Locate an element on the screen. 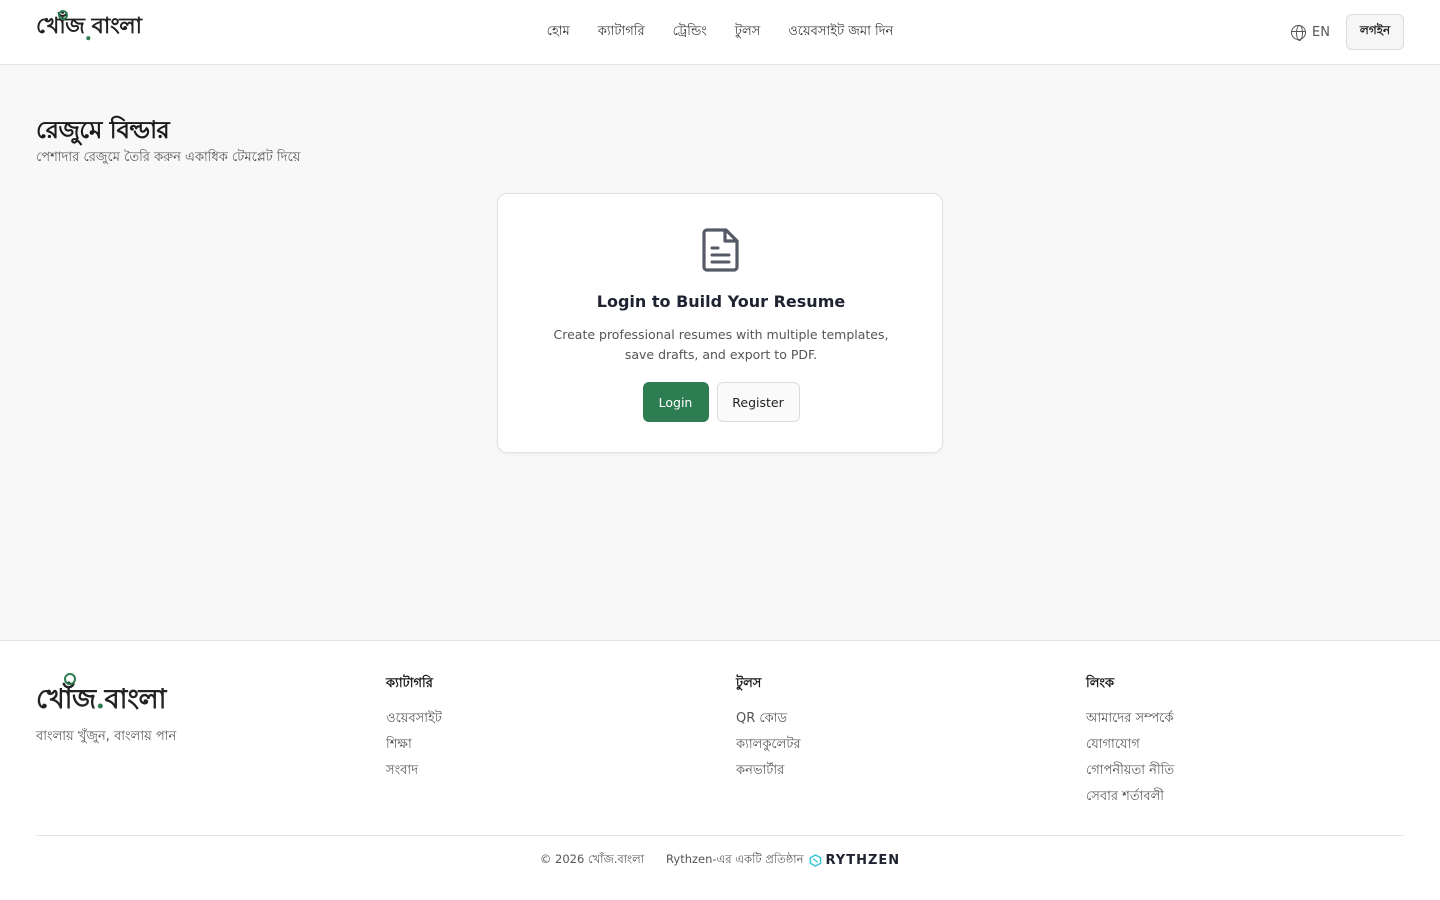 The height and width of the screenshot is (900, 1440). nav-submit-website: ওয়েবসাইট জমা দিন is located at coordinates (840, 32).